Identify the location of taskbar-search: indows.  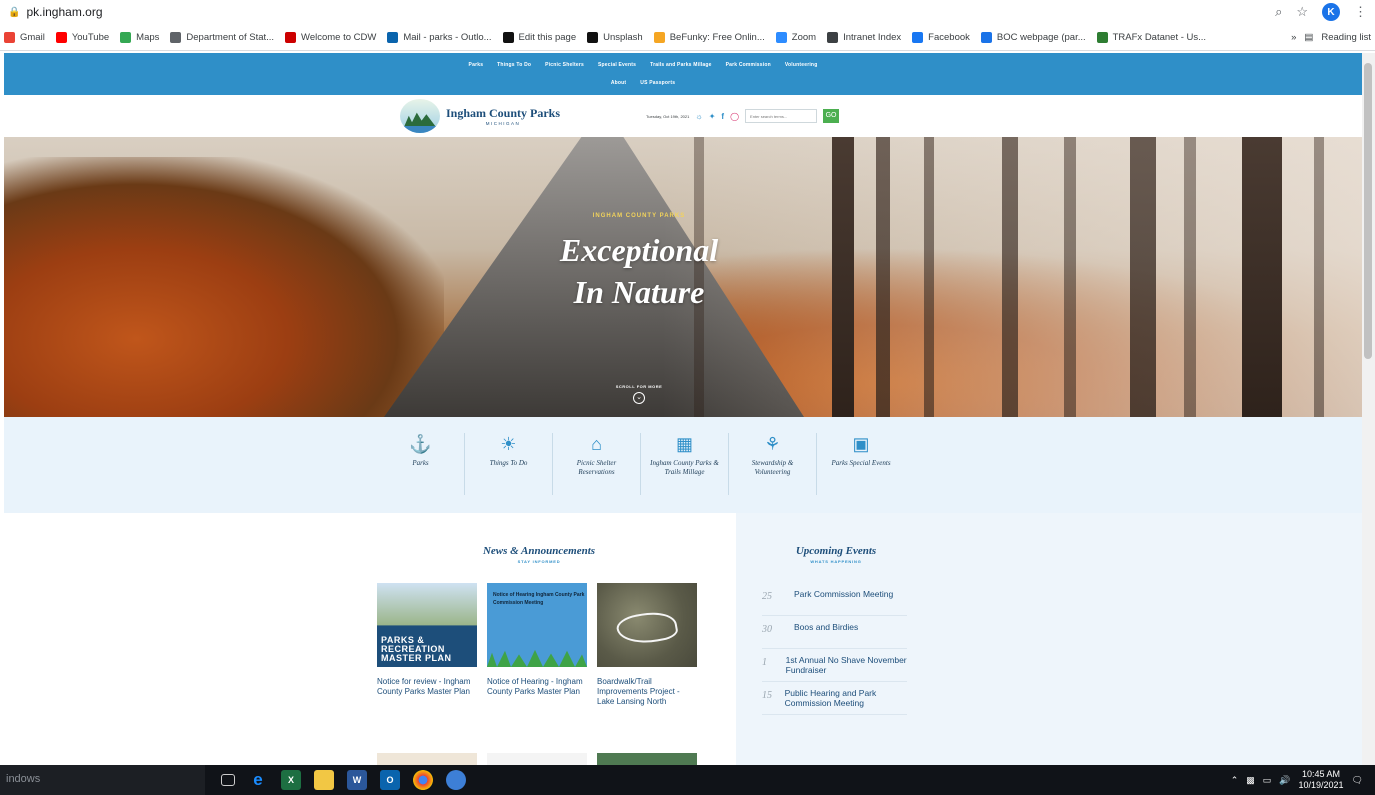
(102, 780).